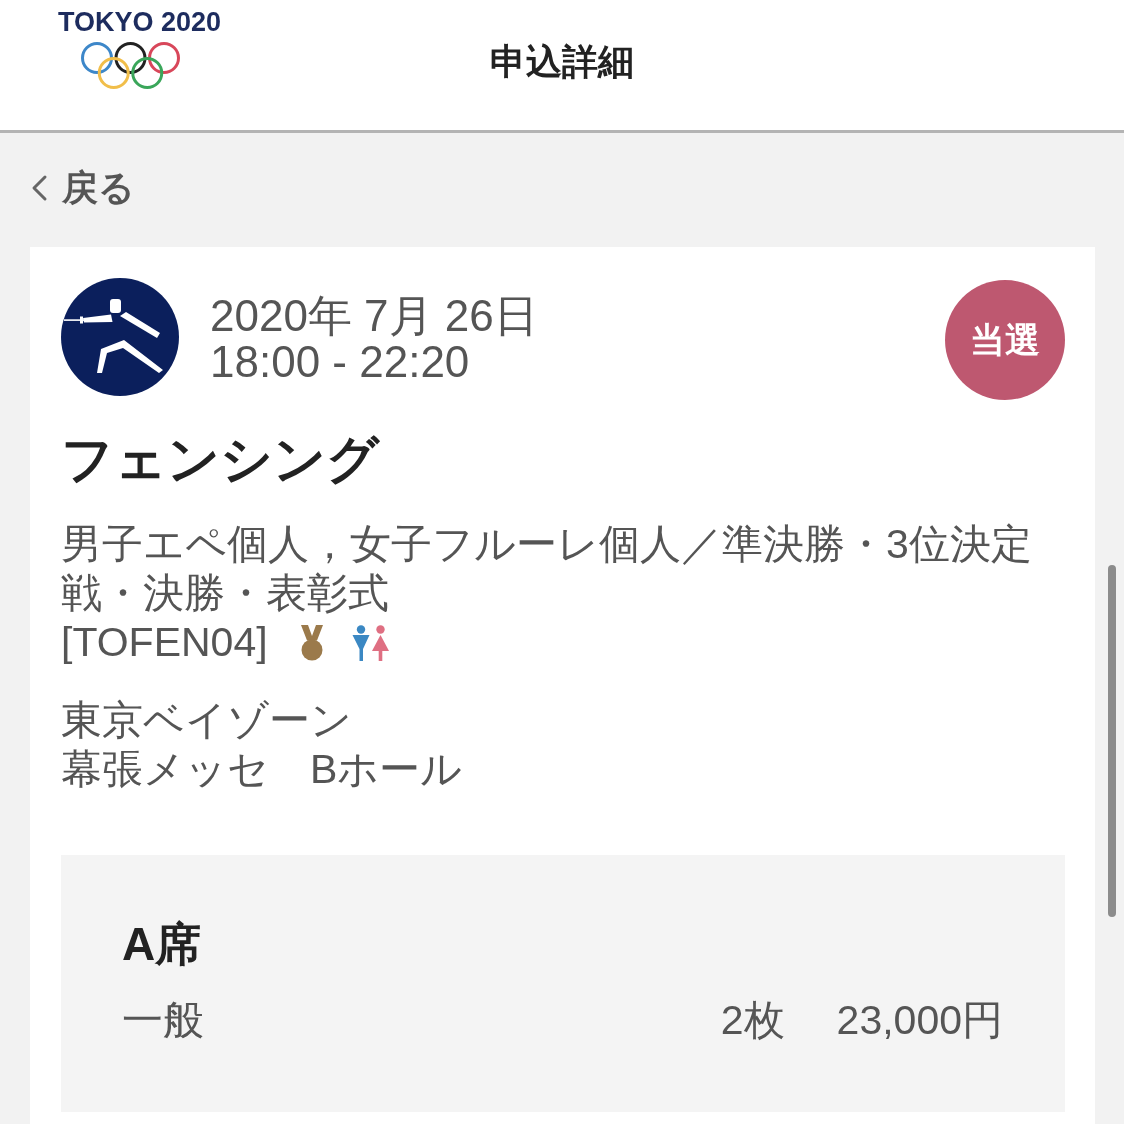 This screenshot has height=1124, width=1124. What do you see at coordinates (162, 944) in the screenshot?
I see `seat-class: A席` at bounding box center [162, 944].